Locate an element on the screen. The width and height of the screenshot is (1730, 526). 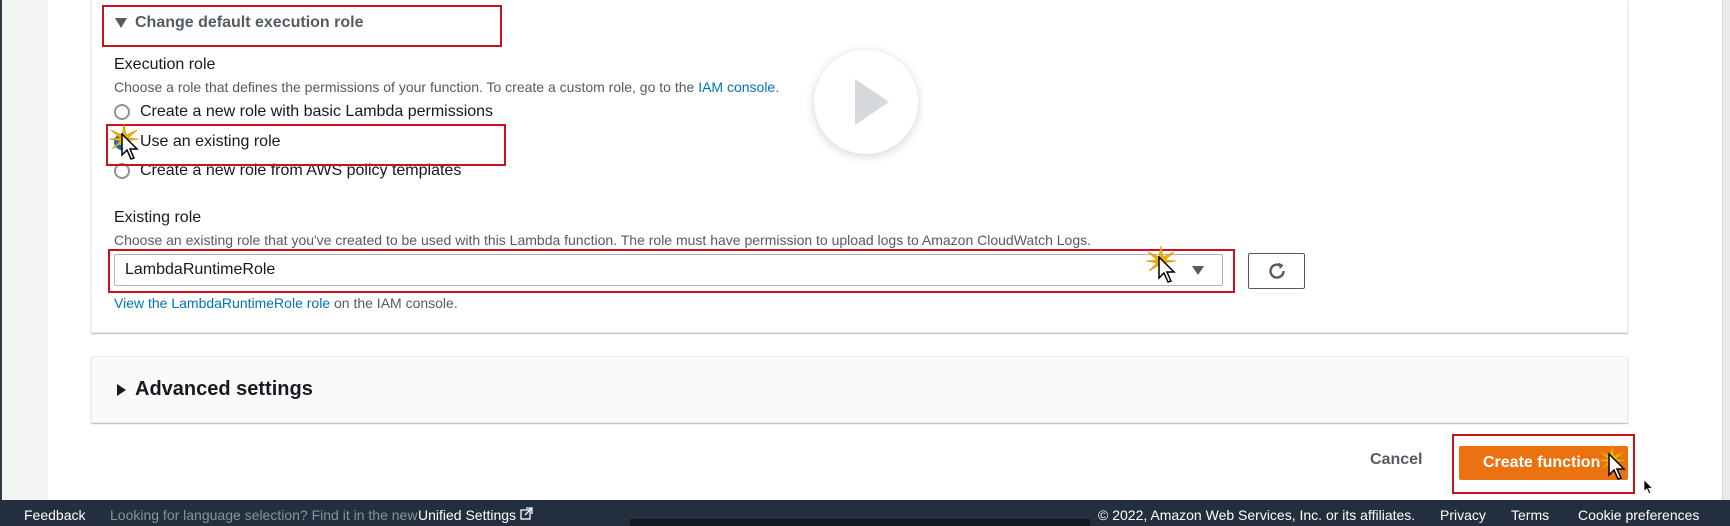
refresh-icon is located at coordinates (1276, 270).